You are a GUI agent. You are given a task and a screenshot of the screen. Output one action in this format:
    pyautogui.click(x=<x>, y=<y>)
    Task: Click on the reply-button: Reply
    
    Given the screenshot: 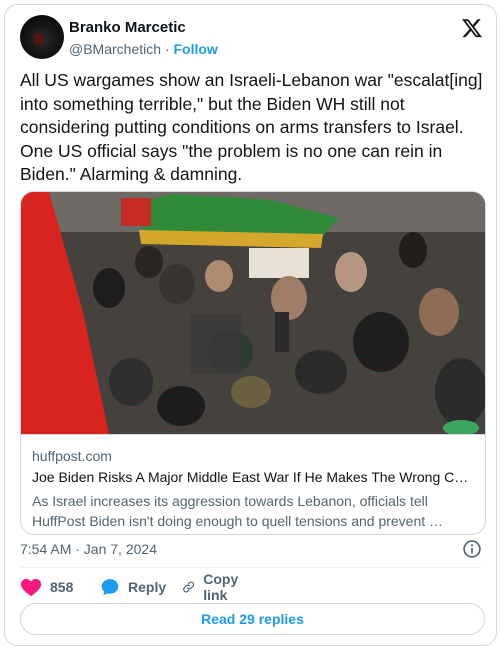 What is the action you would take?
    pyautogui.click(x=133, y=587)
    